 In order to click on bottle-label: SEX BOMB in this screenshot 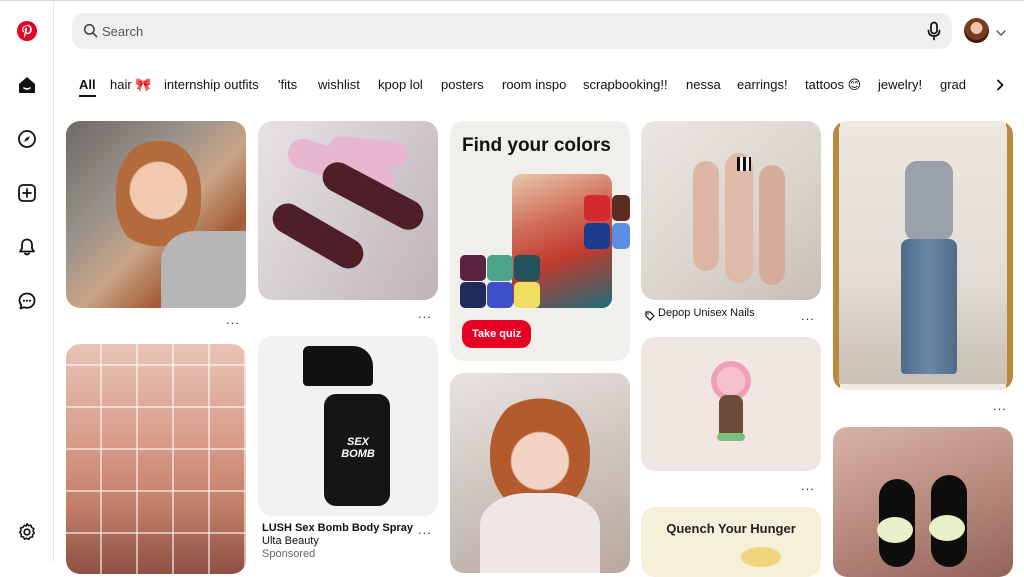, I will do `click(358, 448)`.